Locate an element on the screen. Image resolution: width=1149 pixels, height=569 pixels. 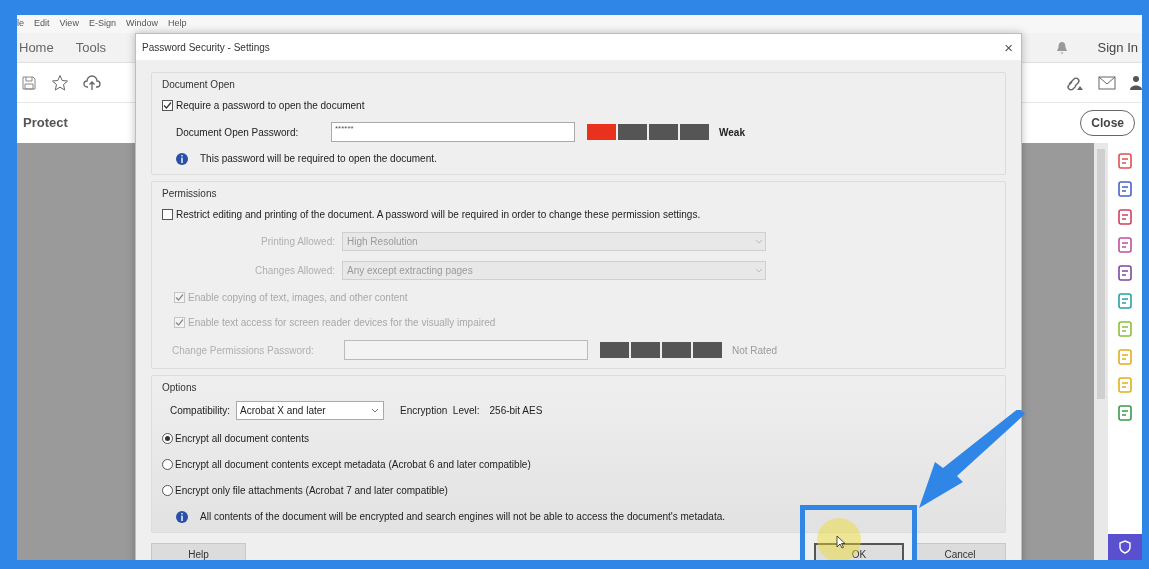
radio-label: Encrypt only file attachments (Acrobat 7 and later compatible) is located at coordinates (311, 491).